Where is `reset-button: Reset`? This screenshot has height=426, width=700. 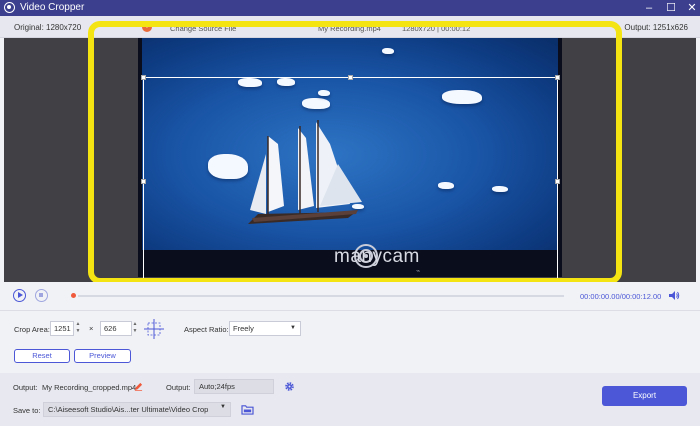
reset-button: Reset is located at coordinates (42, 356).